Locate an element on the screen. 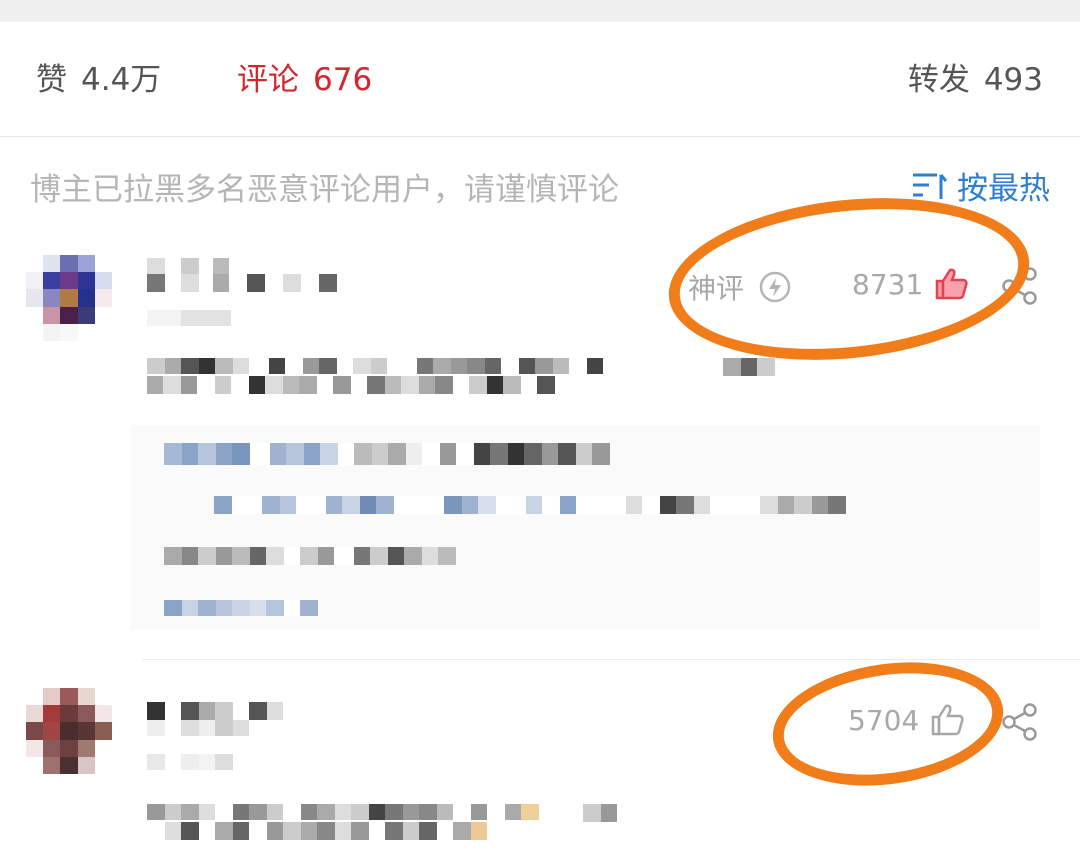  tab-likes: 赞 4.4万 is located at coordinates (98, 80).